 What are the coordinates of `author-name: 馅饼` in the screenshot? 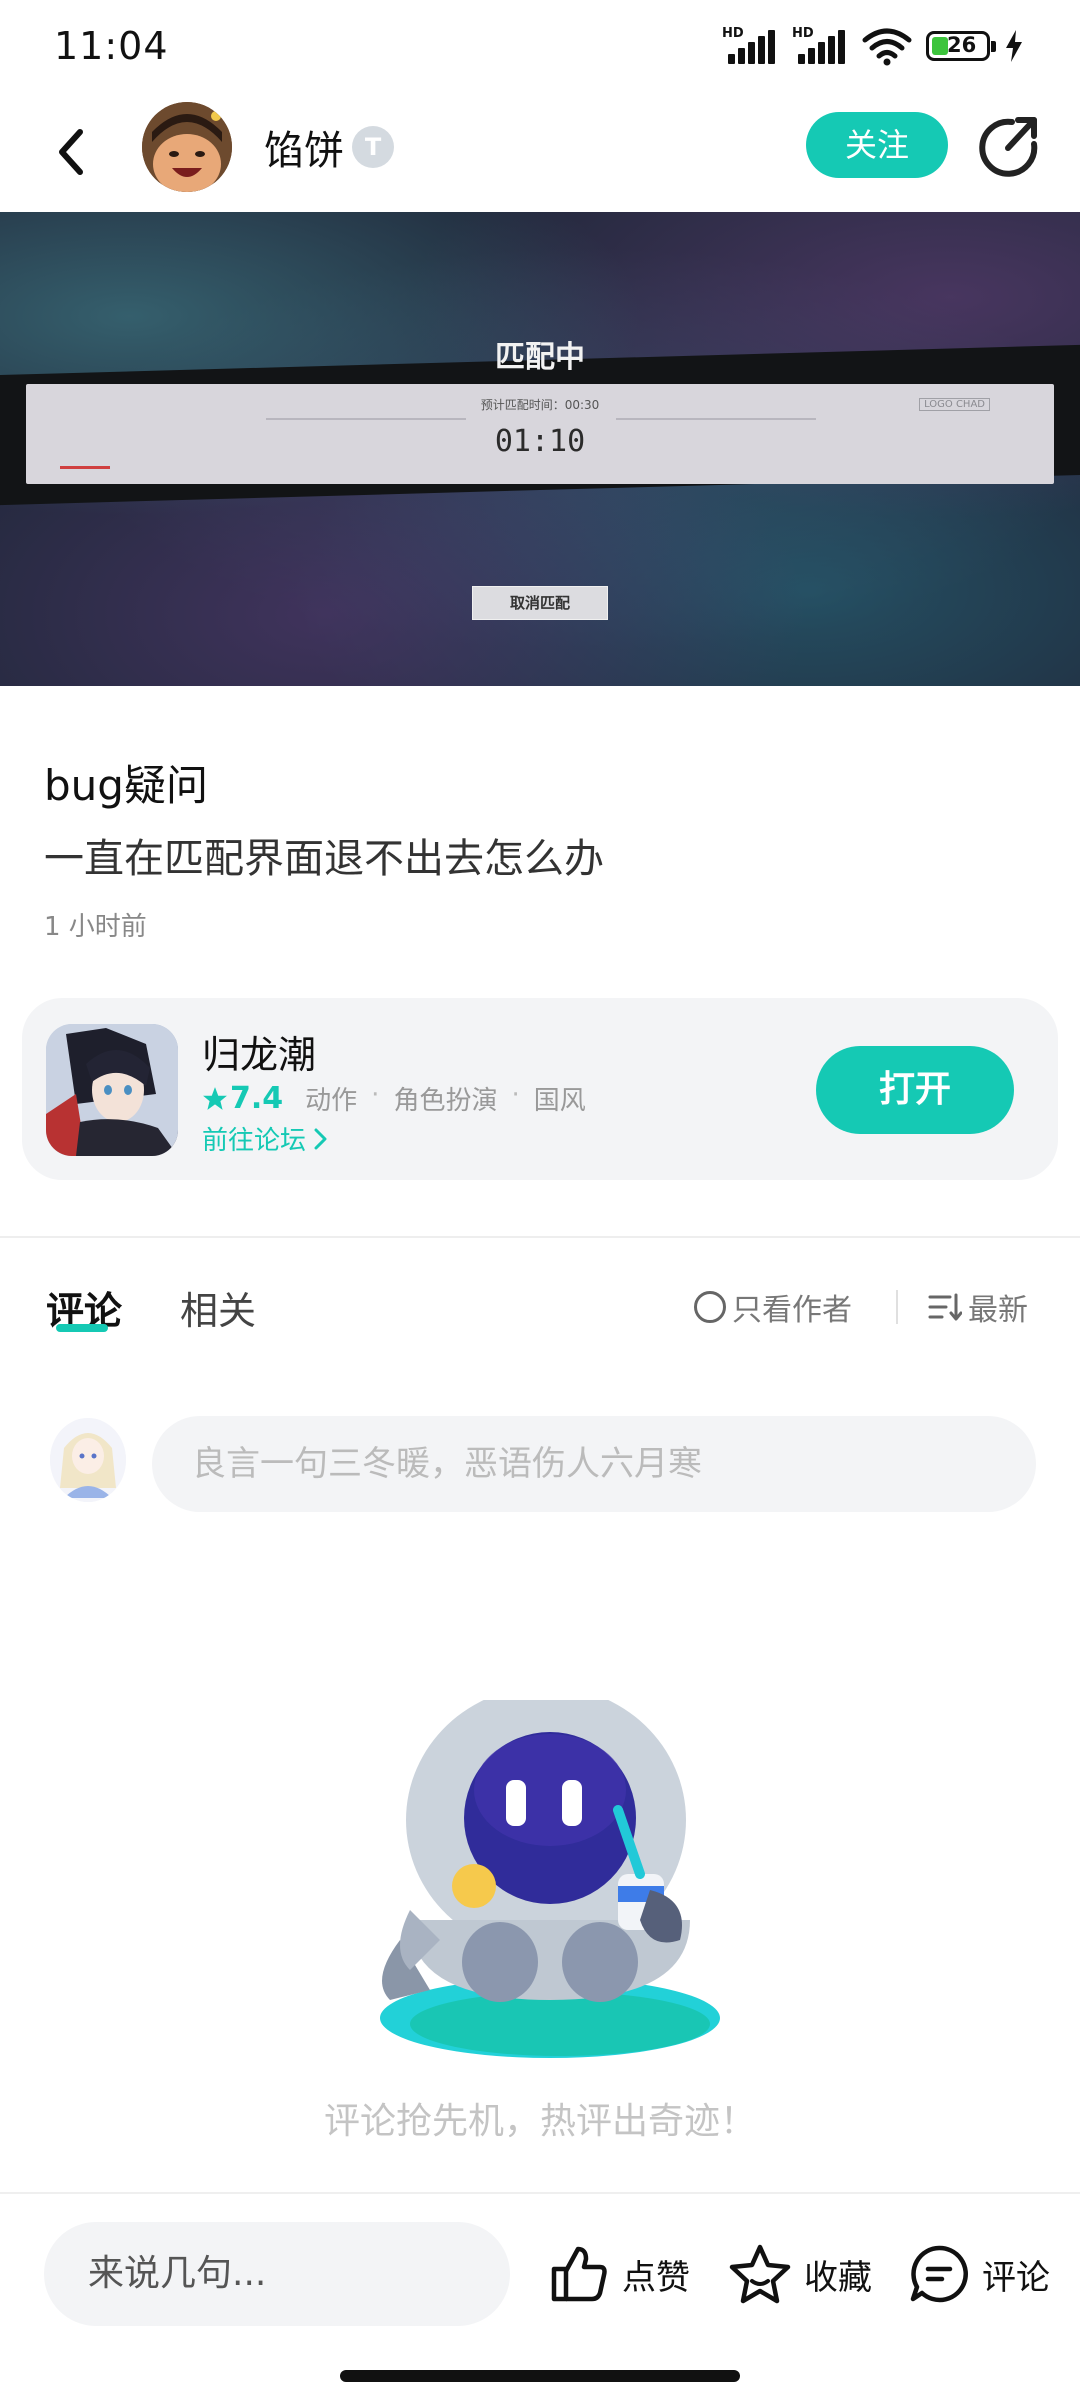 It's located at (304, 147).